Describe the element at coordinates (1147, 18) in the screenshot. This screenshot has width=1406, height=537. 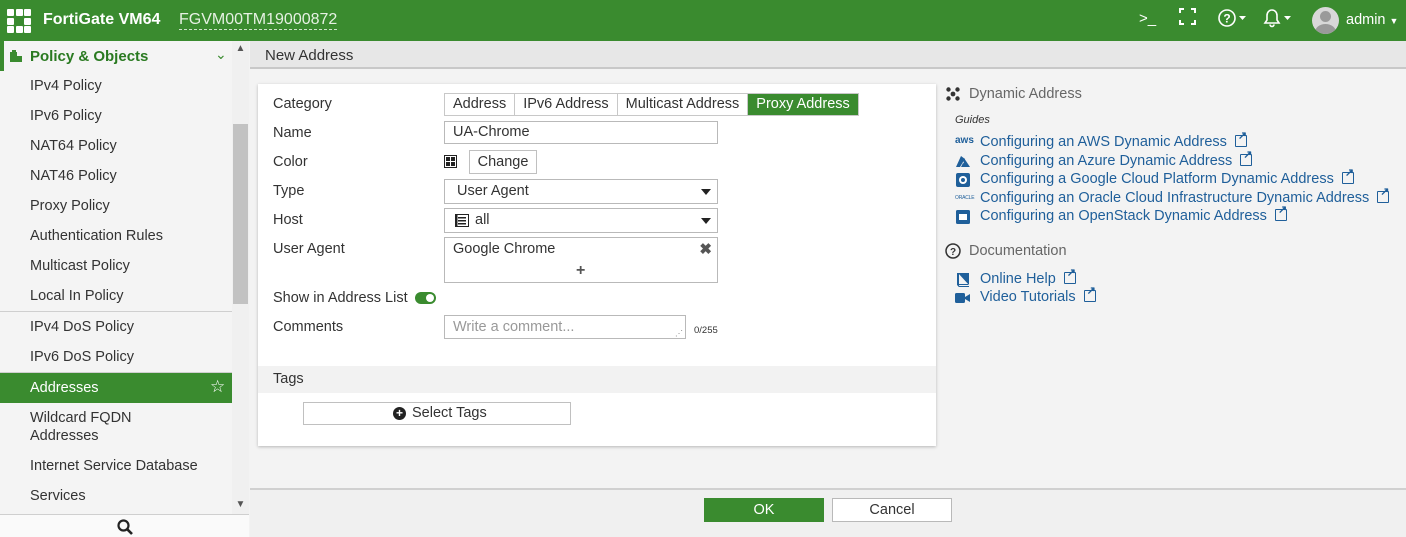
I see `cli-console-icon: >_` at that location.